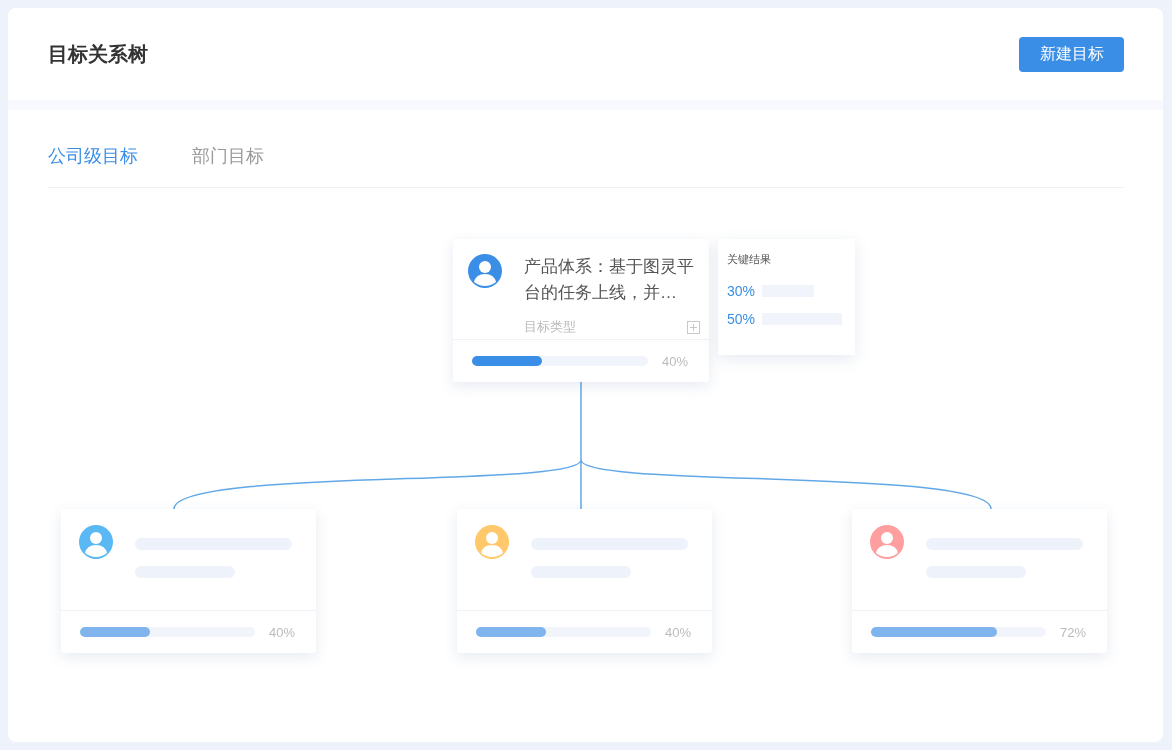 The width and height of the screenshot is (1172, 750). What do you see at coordinates (749, 259) in the screenshot?
I see `key-results-heading: 关键结果` at bounding box center [749, 259].